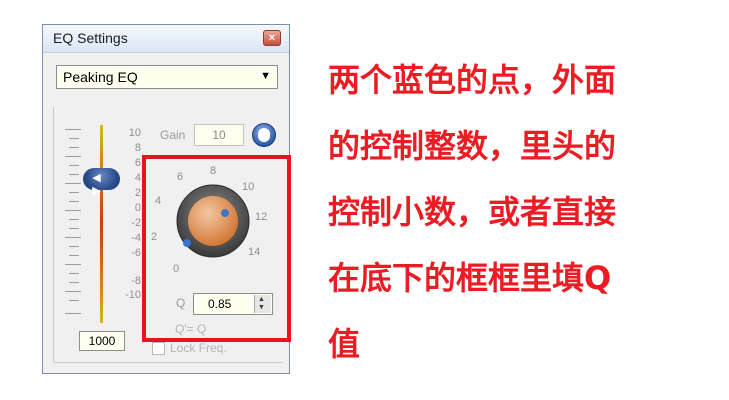 The height and width of the screenshot is (400, 729). I want to click on close-button: ×, so click(272, 38).